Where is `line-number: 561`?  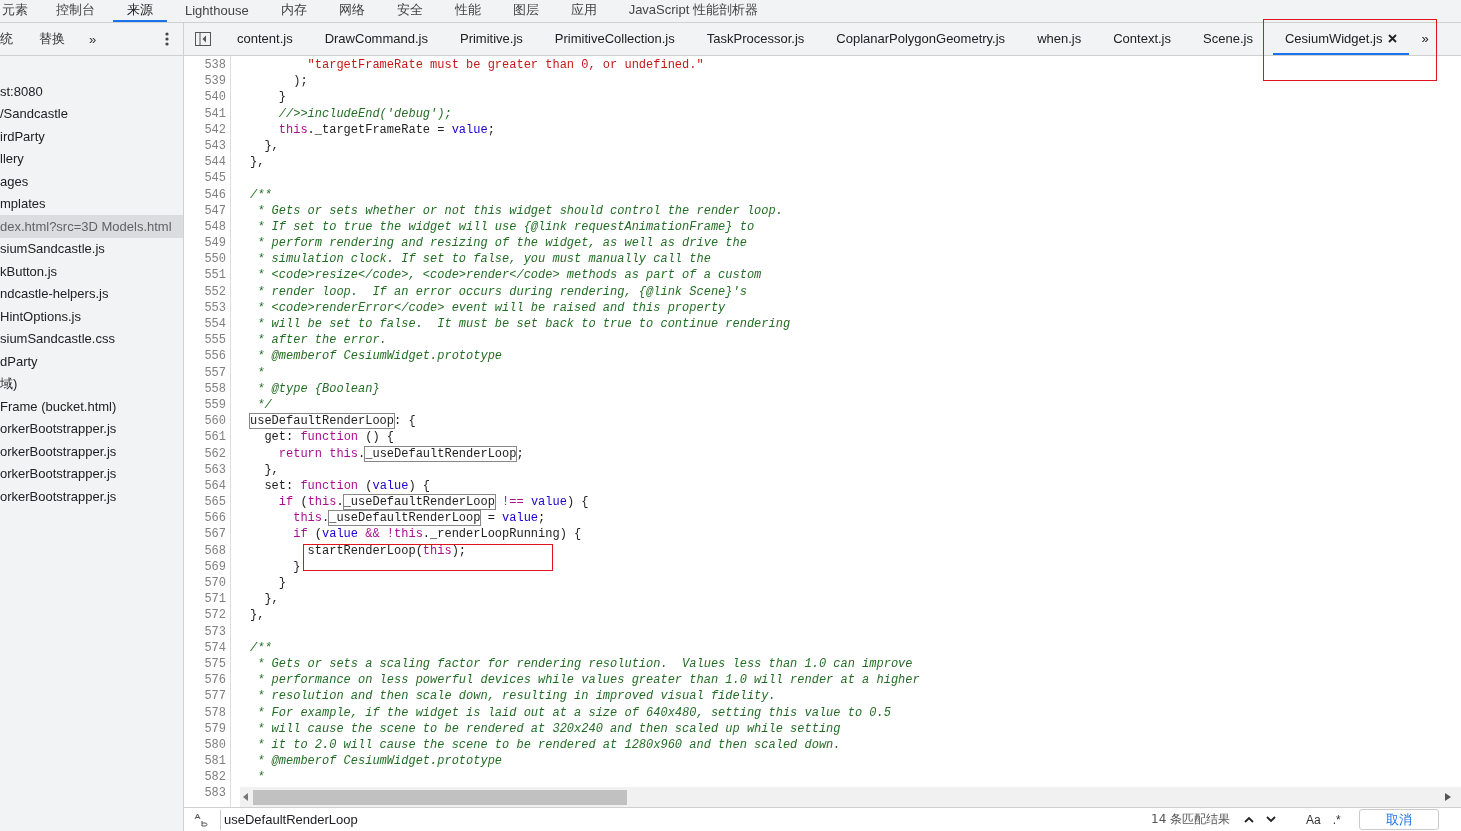 line-number: 561 is located at coordinates (215, 437).